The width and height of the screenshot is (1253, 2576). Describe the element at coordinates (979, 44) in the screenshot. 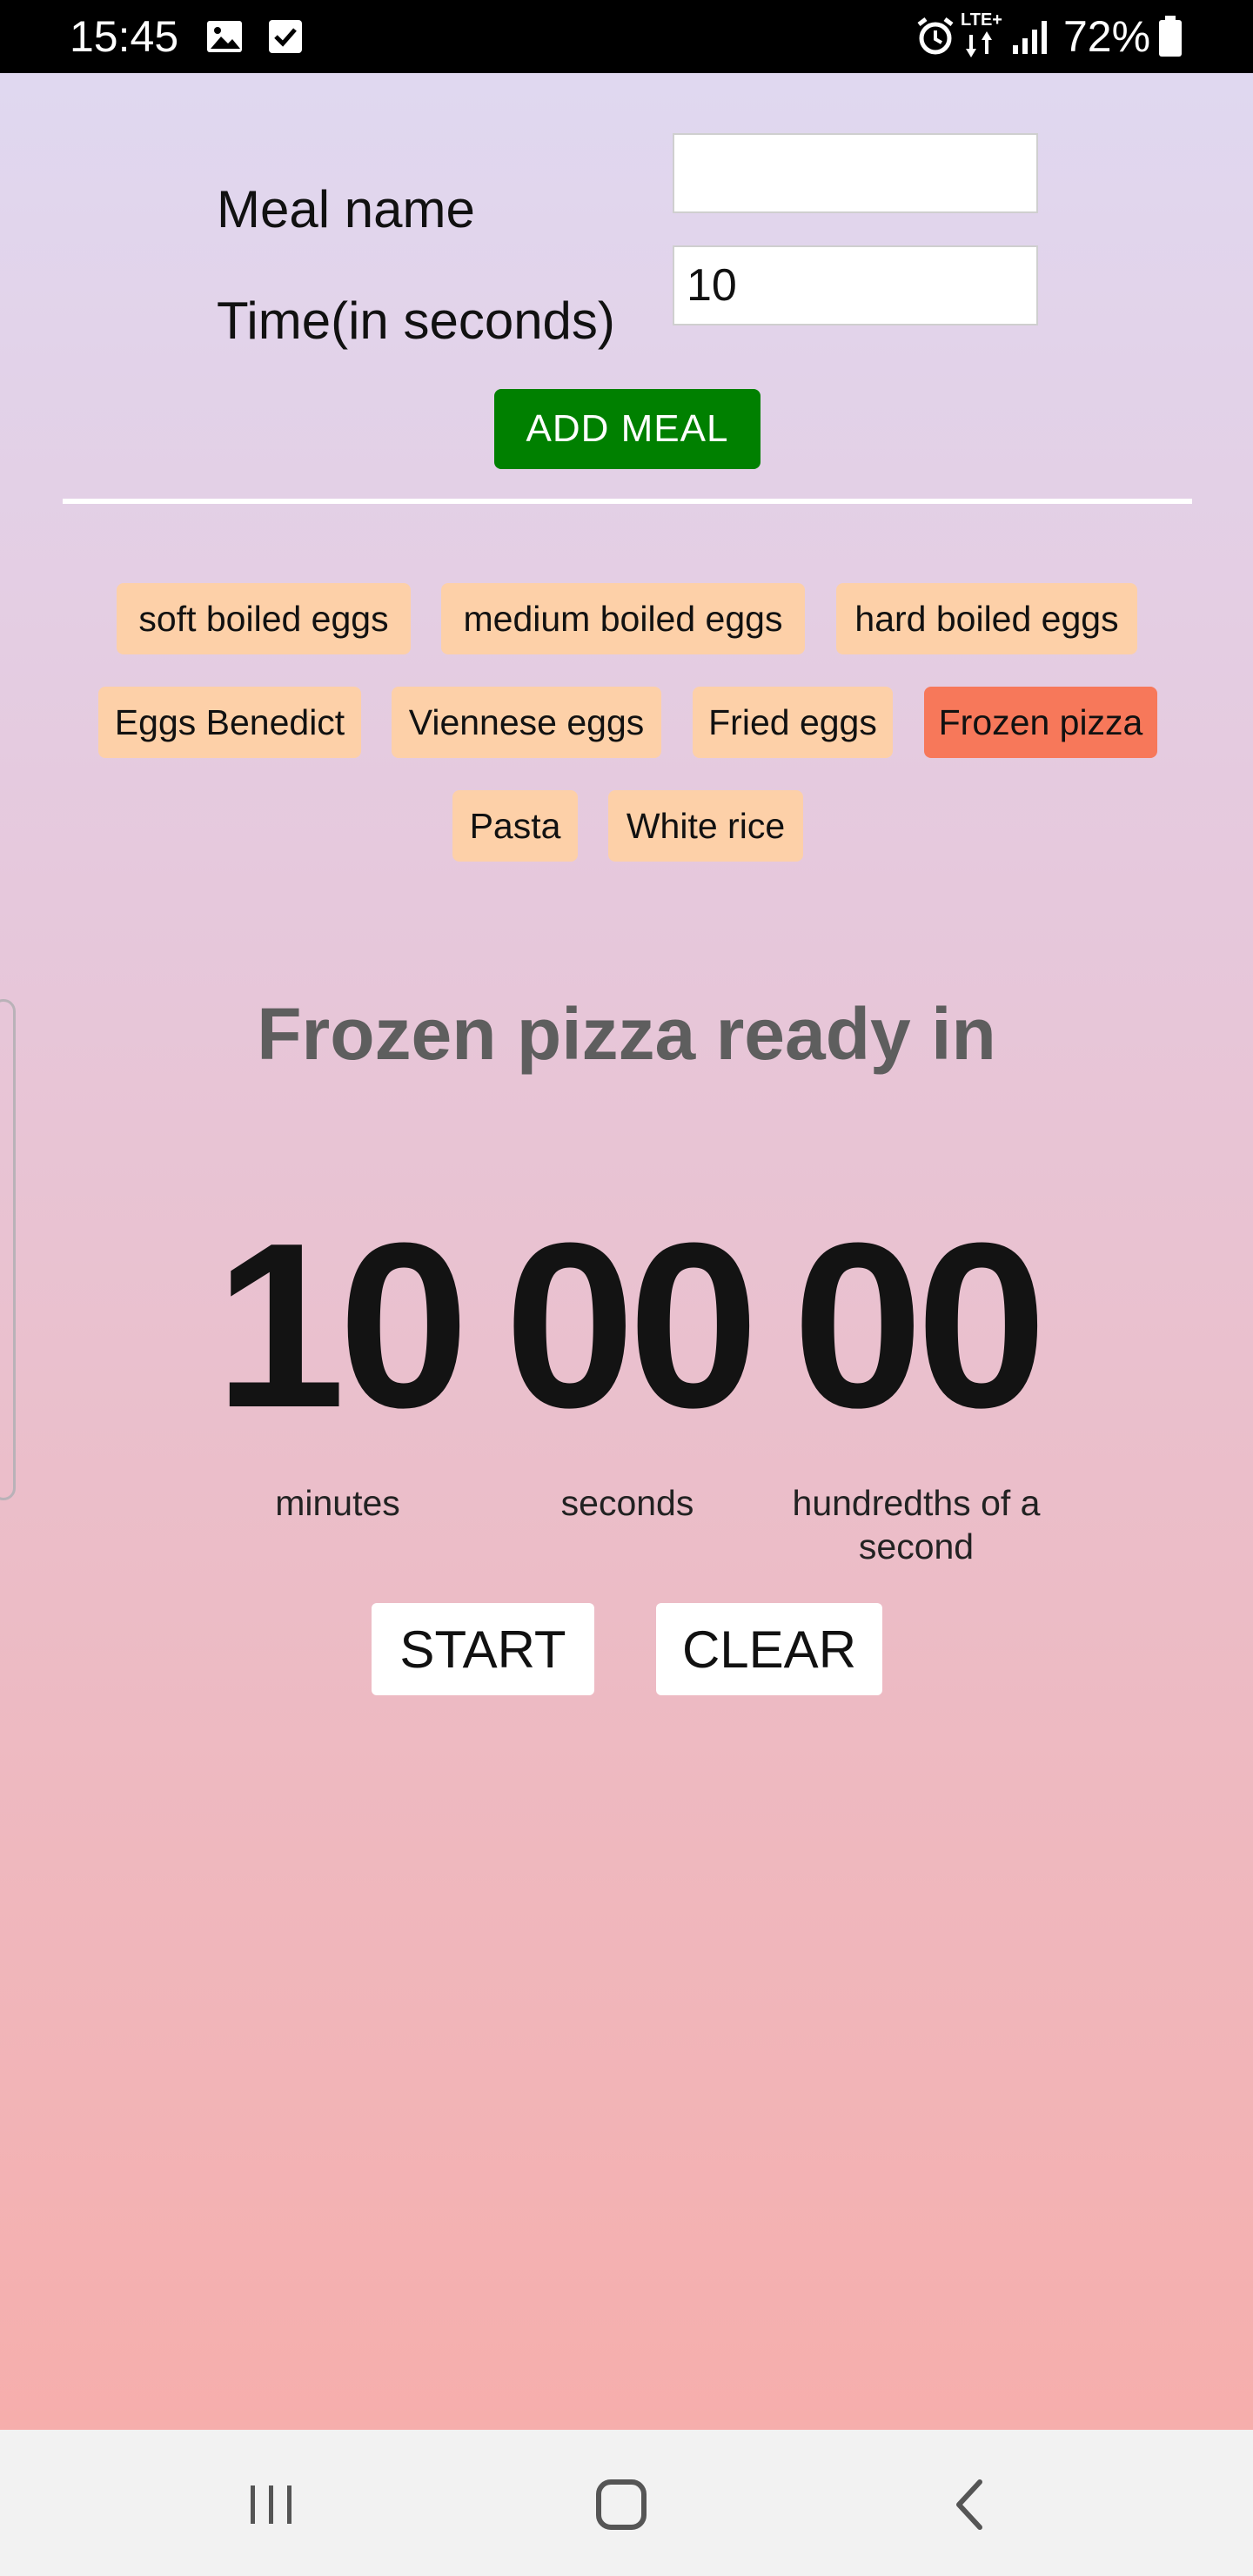

I see `data-transfer-icon` at that location.